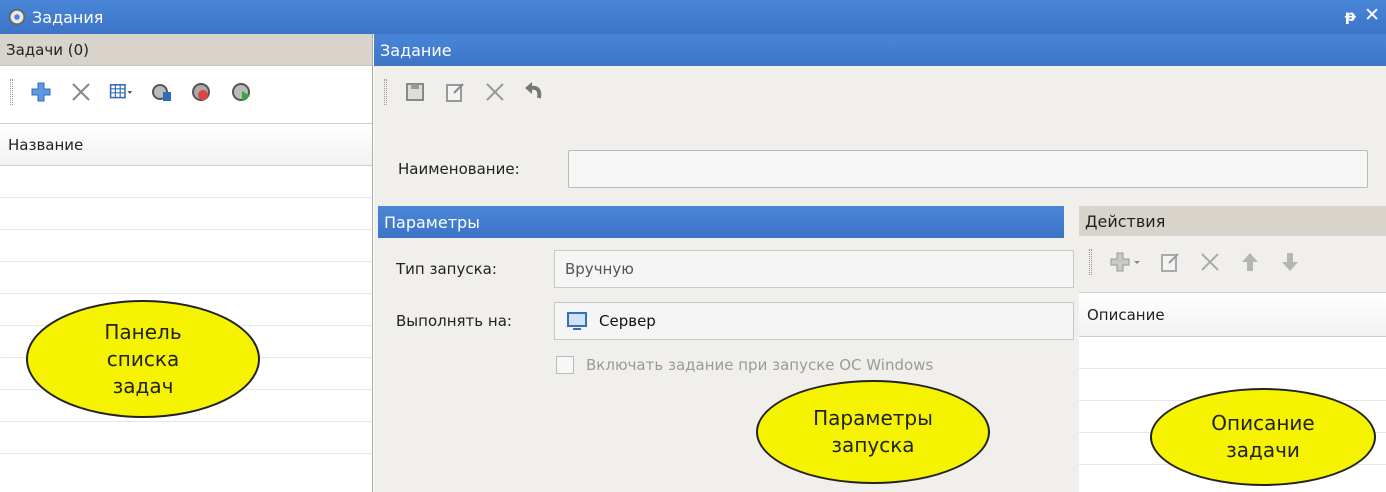 This screenshot has width=1386, height=492. Describe the element at coordinates (814, 321) in the screenshot. I see `run-on-field: Сервер` at that location.